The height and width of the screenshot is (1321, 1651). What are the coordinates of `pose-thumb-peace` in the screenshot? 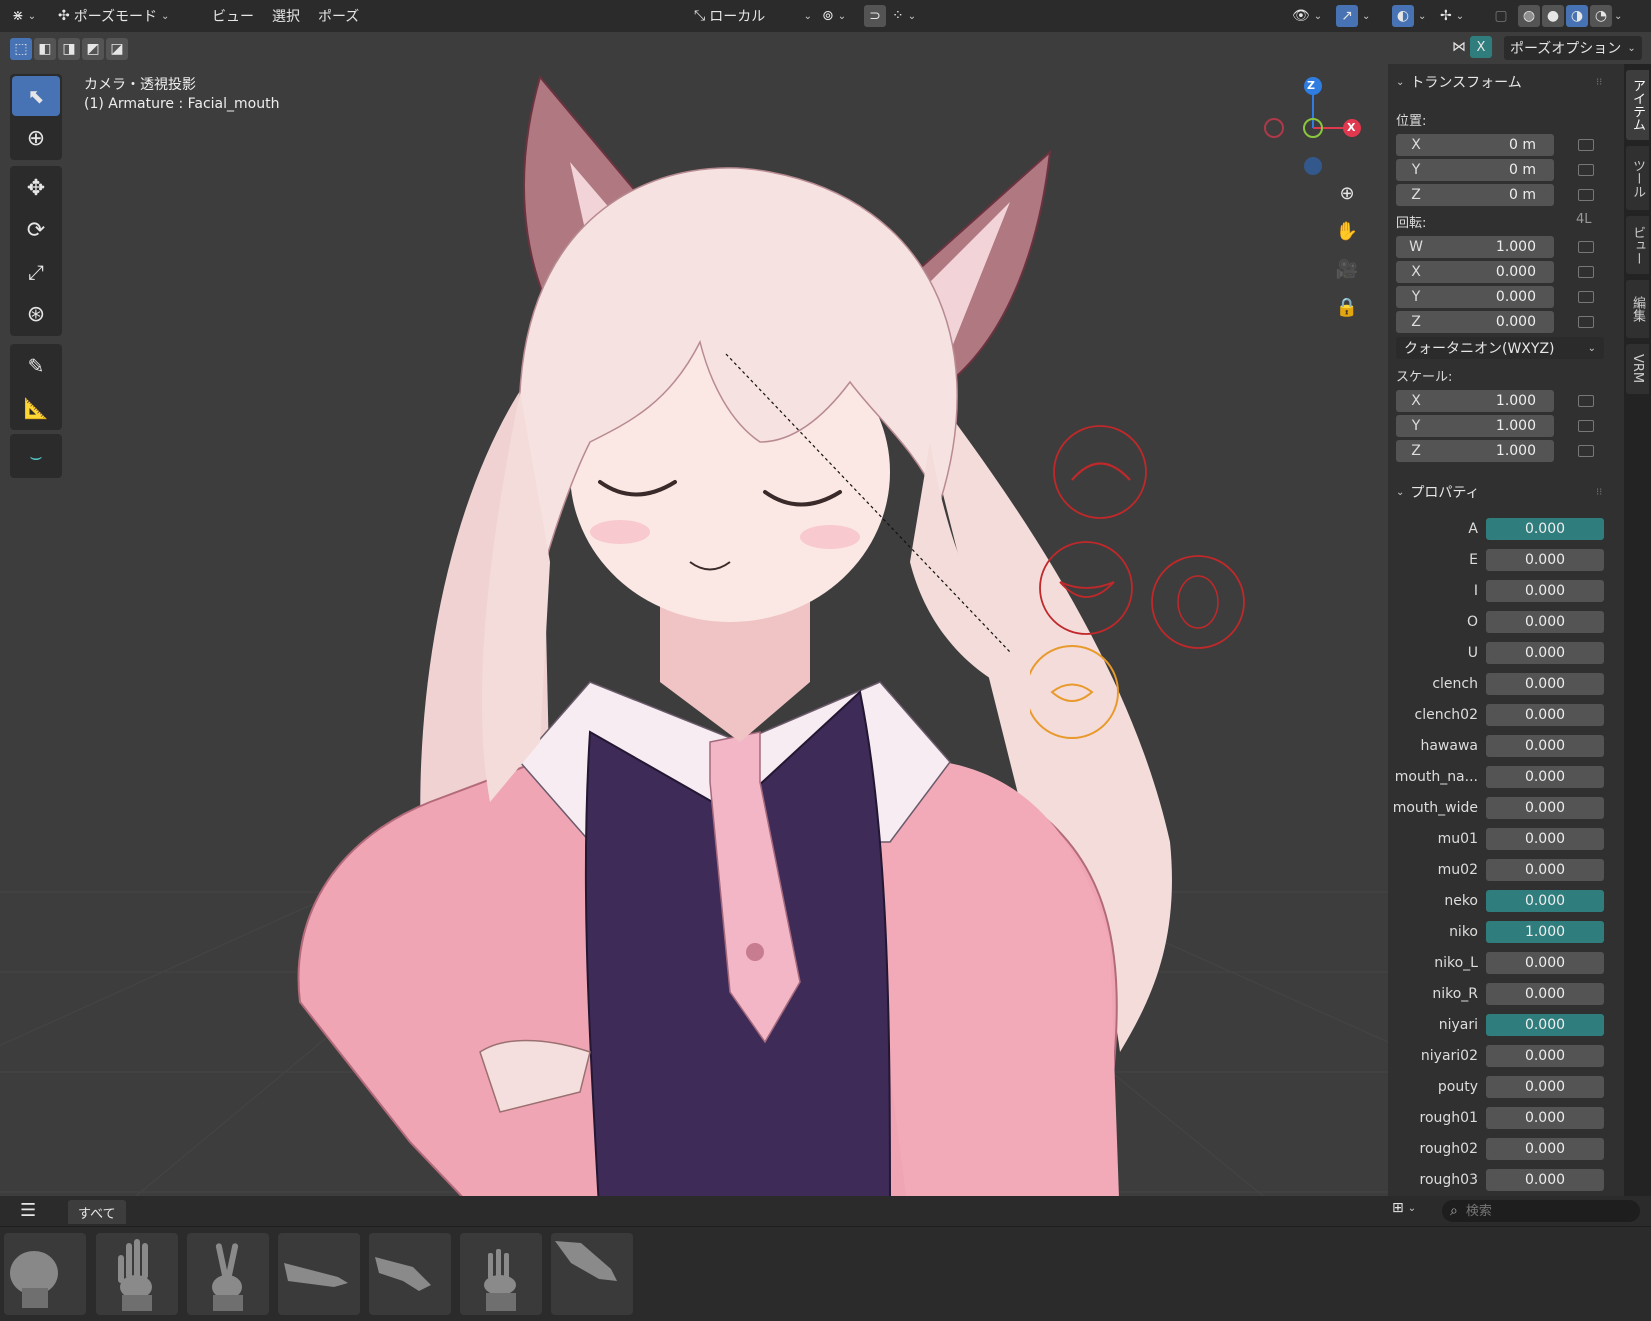 It's located at (228, 1274).